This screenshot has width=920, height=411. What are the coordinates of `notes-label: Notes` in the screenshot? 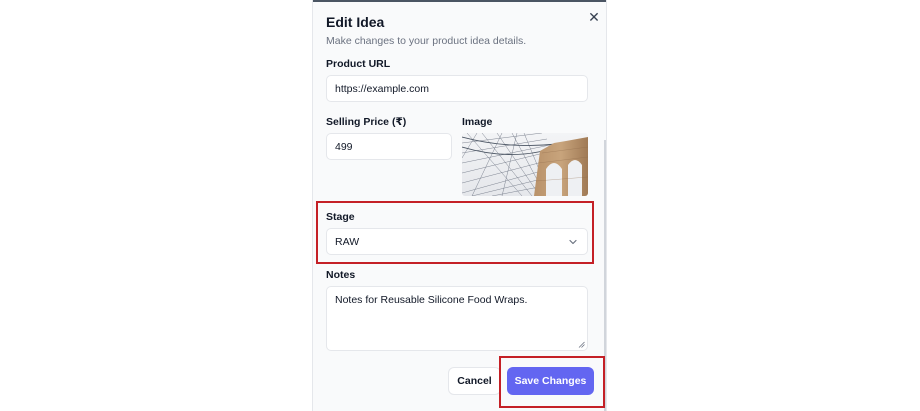 It's located at (341, 275).